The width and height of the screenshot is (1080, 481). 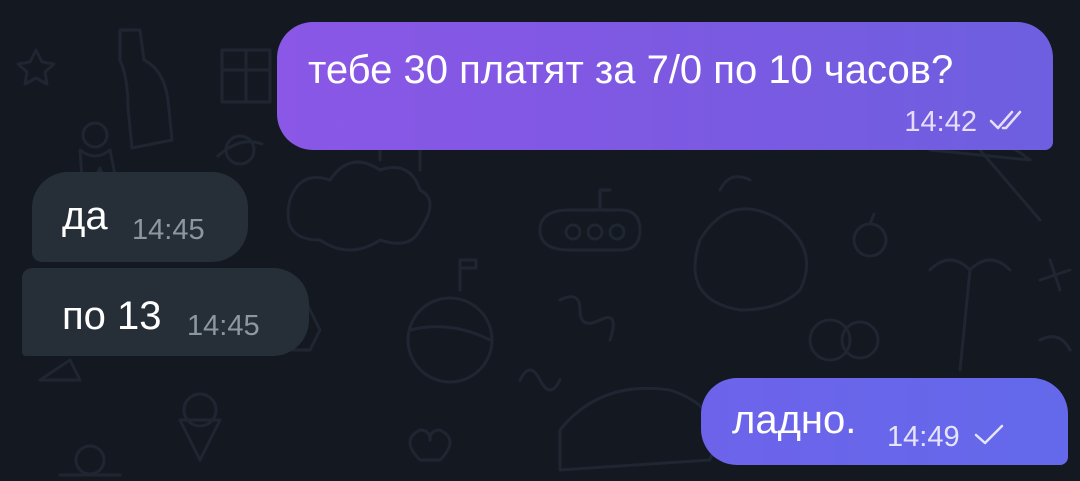 I want to click on message-text: по 13, so click(x=112, y=316).